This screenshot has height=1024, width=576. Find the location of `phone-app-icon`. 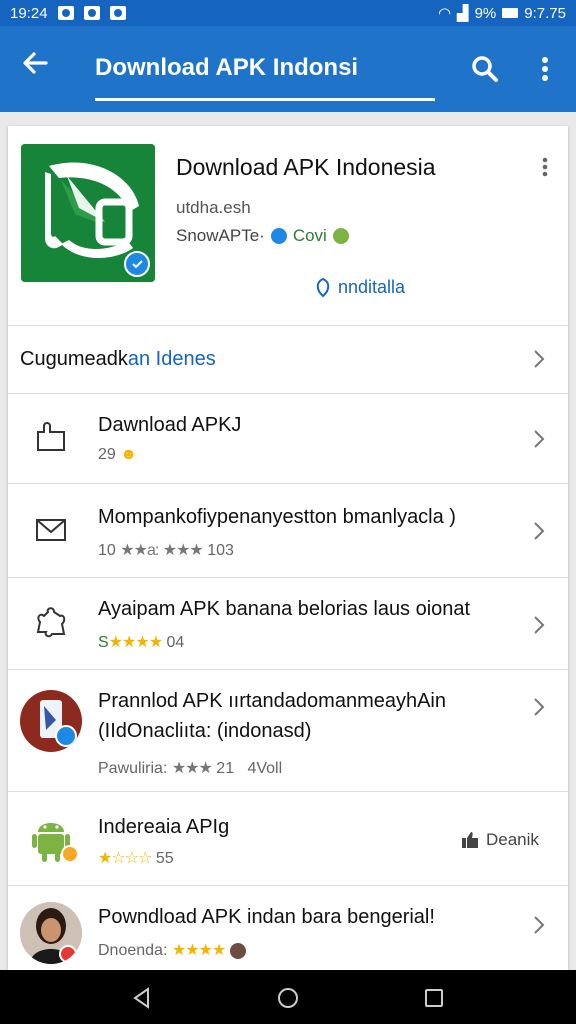

phone-app-icon is located at coordinates (51, 721).